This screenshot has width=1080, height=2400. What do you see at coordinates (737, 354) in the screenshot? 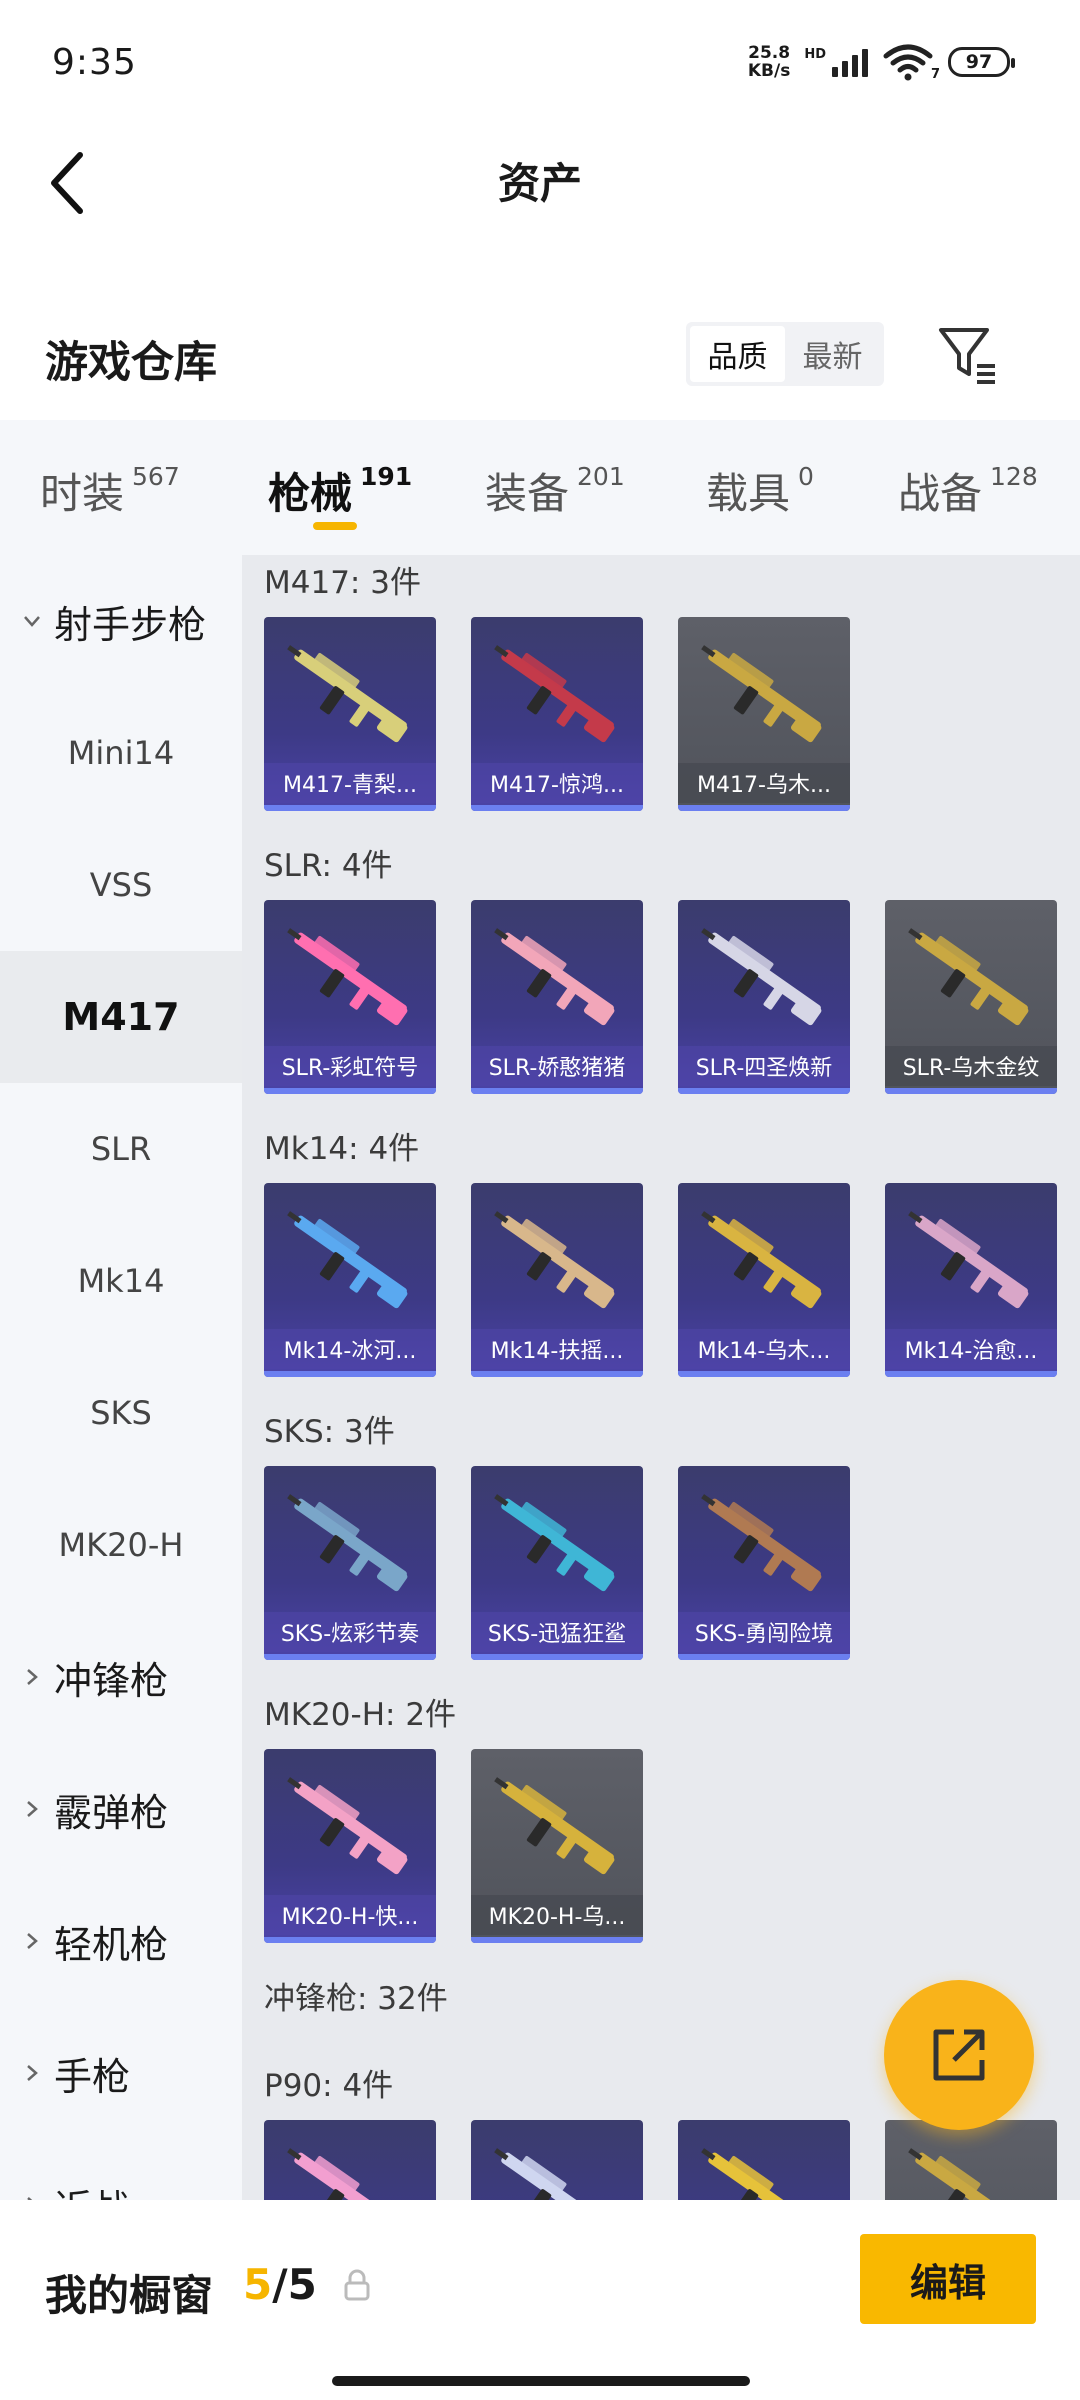
I see `sort-option-quality: 品质` at bounding box center [737, 354].